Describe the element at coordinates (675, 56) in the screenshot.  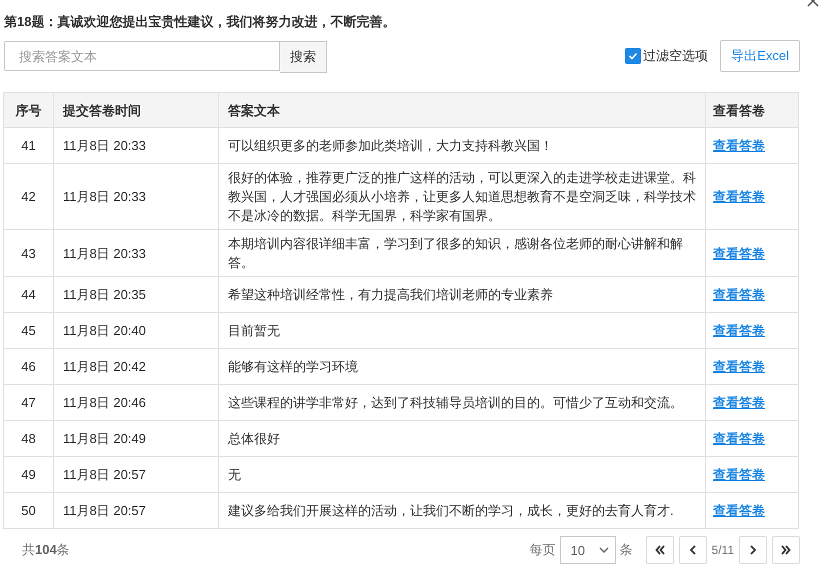
I see `filter-label: 过滤空选项` at that location.